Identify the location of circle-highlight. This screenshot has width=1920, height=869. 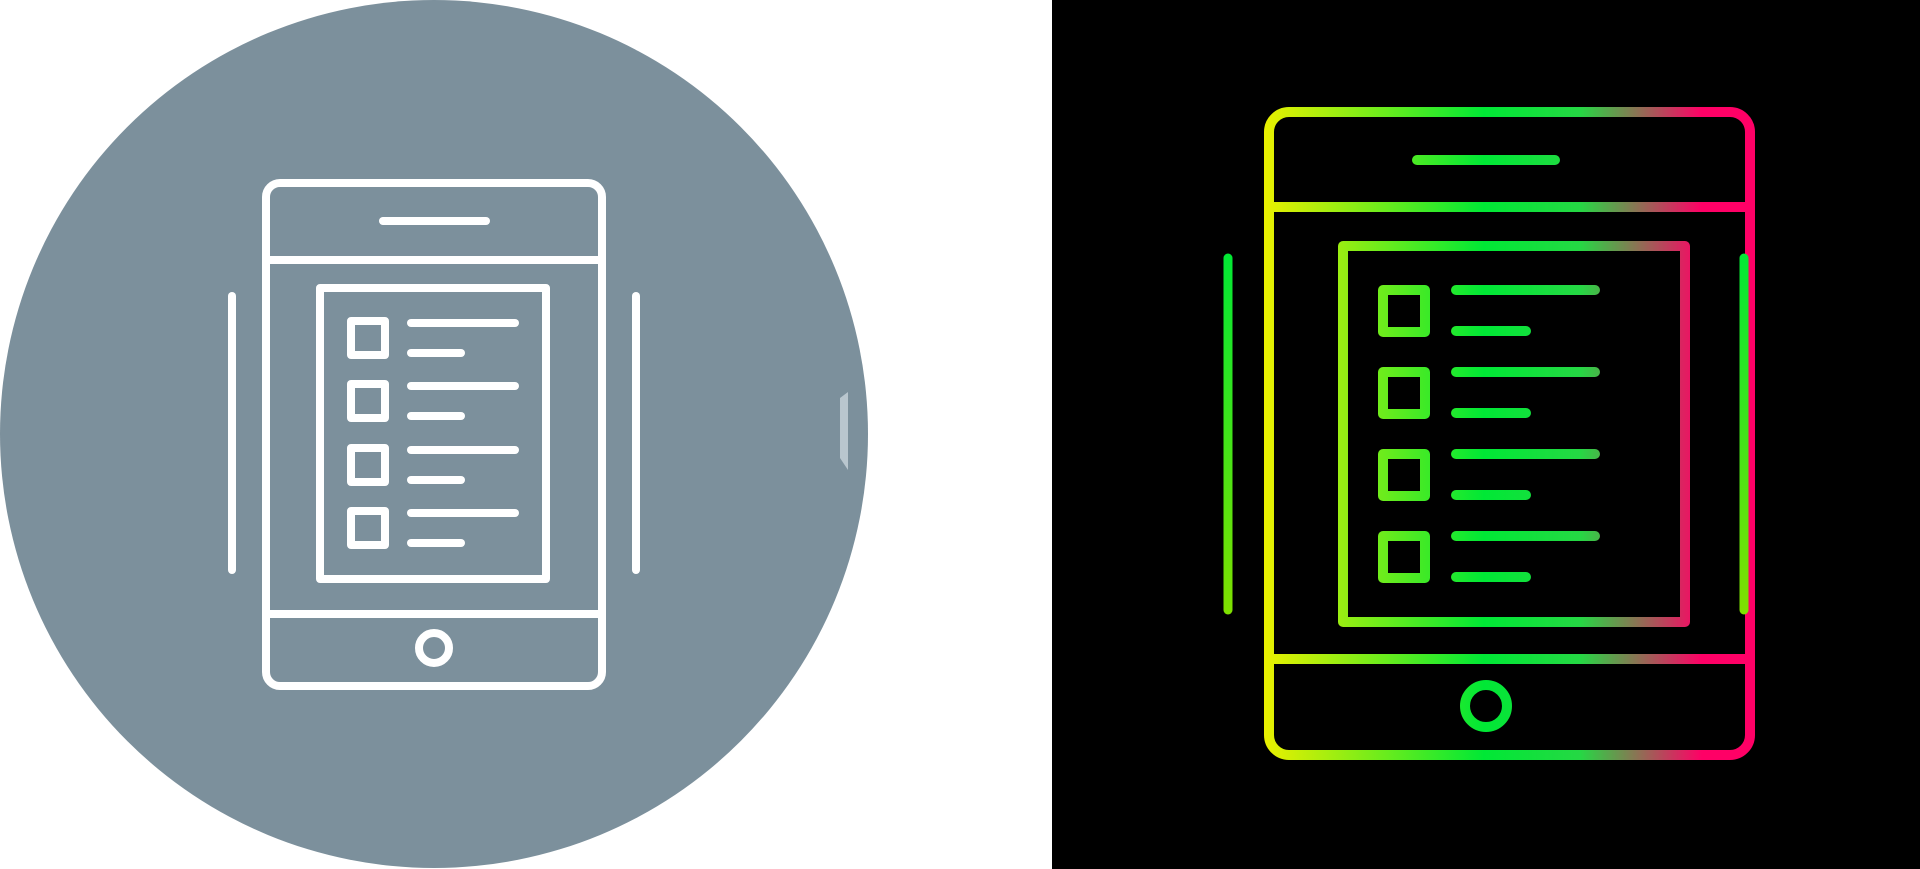
(844, 431).